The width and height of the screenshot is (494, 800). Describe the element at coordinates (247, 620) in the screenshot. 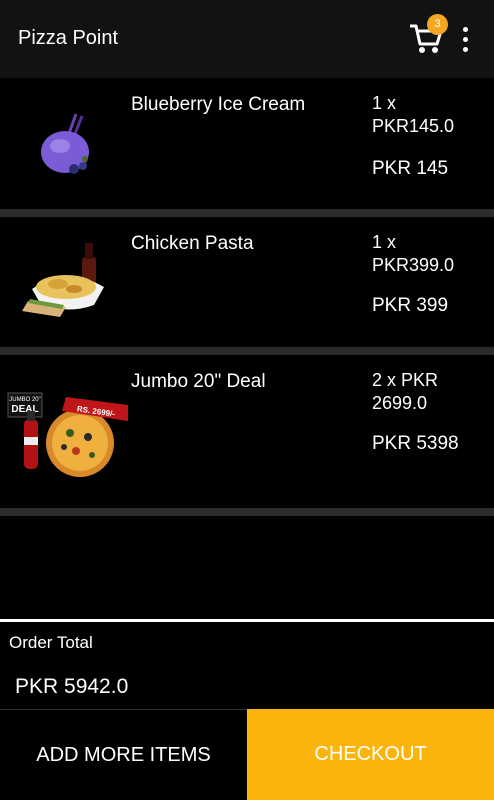

I see `footer-divider` at that location.